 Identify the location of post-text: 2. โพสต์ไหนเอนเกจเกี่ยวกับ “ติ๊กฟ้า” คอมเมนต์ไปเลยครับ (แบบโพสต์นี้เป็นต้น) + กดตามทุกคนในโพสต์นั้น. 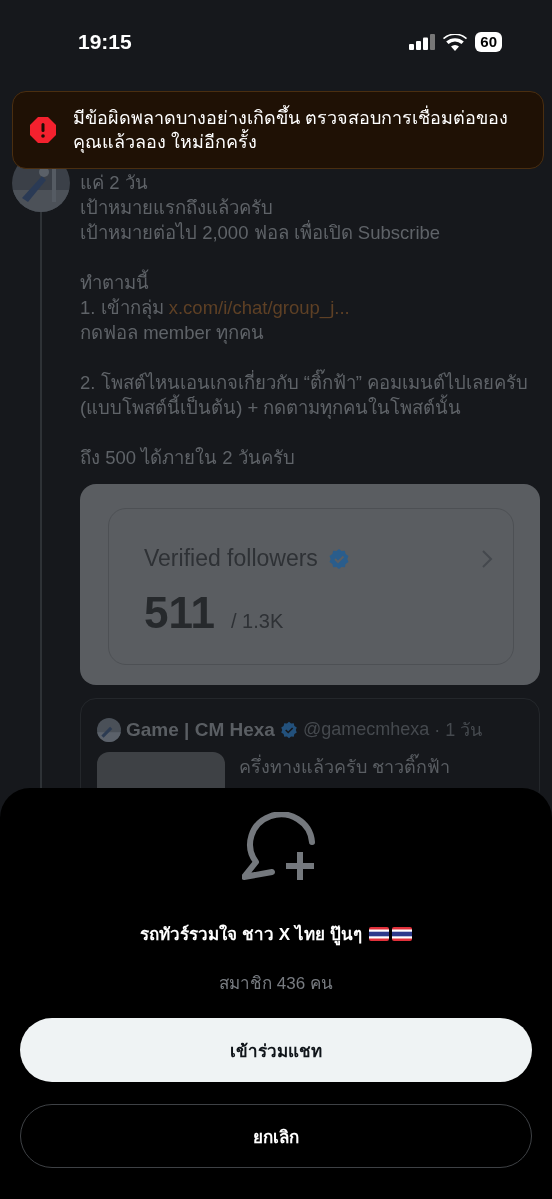
(310, 395).